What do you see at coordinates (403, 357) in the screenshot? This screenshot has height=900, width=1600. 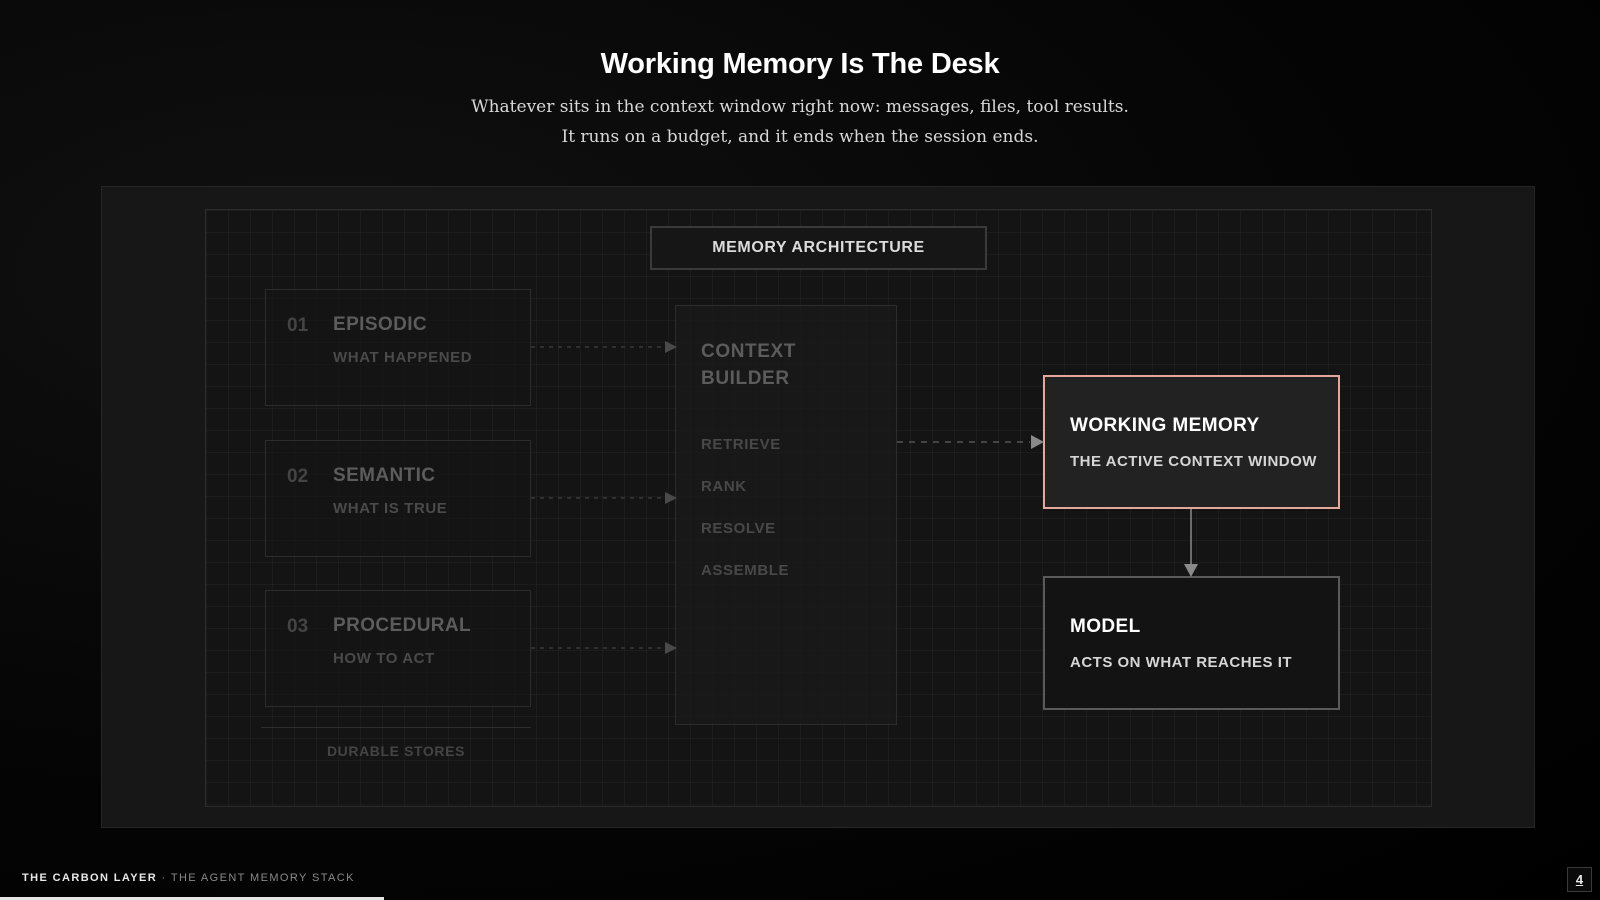 I see `store-description: WHAT HAPPENED` at bounding box center [403, 357].